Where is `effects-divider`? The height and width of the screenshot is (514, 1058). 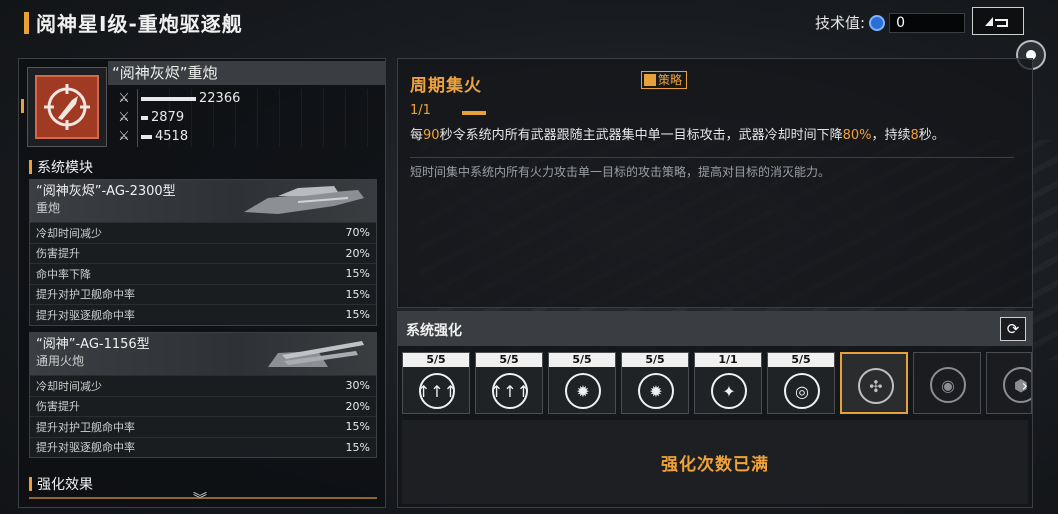 effects-divider is located at coordinates (203, 498).